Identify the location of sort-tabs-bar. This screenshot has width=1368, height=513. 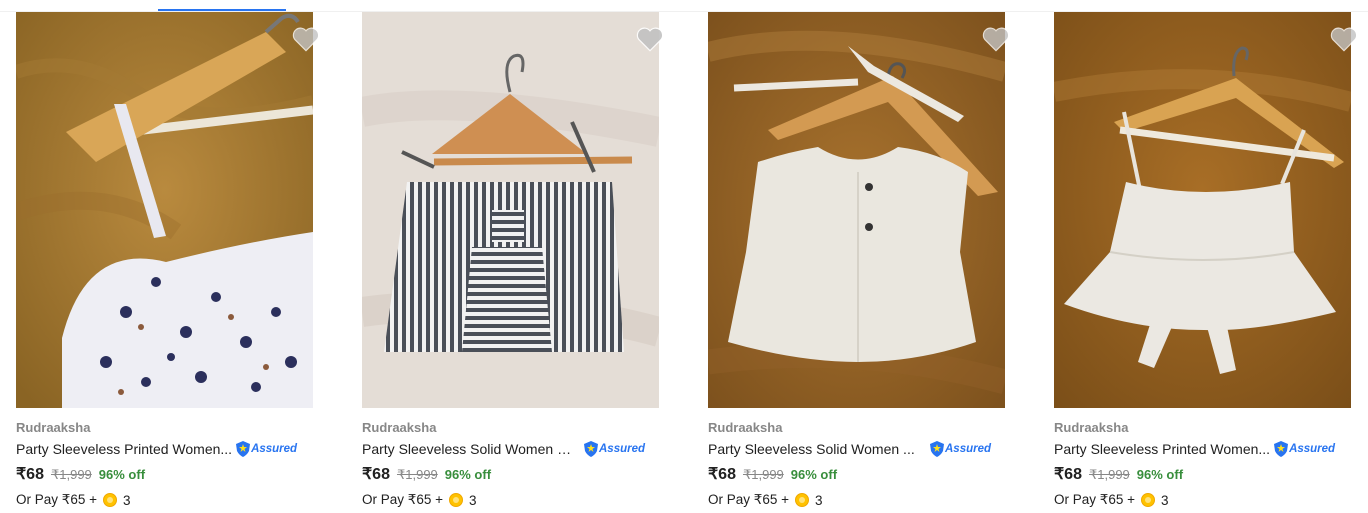
(684, 6).